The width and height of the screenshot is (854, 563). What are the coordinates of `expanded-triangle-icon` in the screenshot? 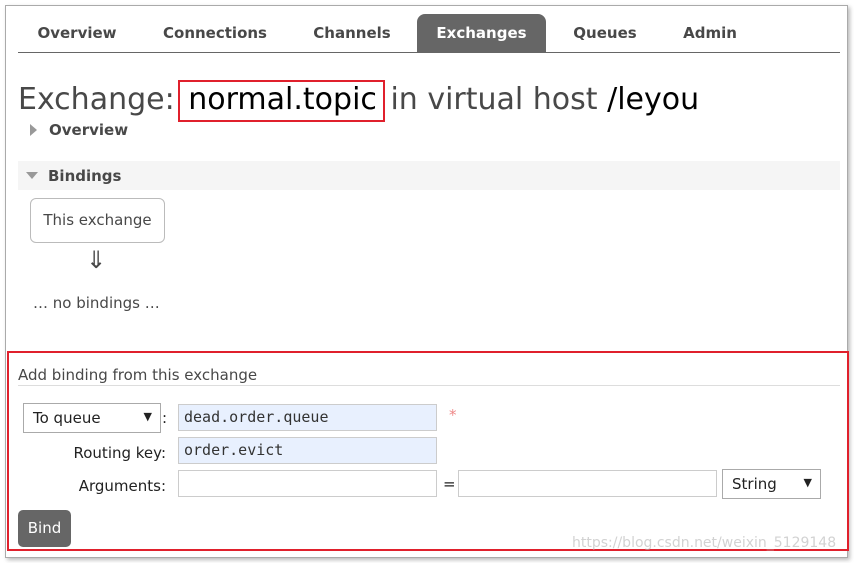 It's located at (32, 175).